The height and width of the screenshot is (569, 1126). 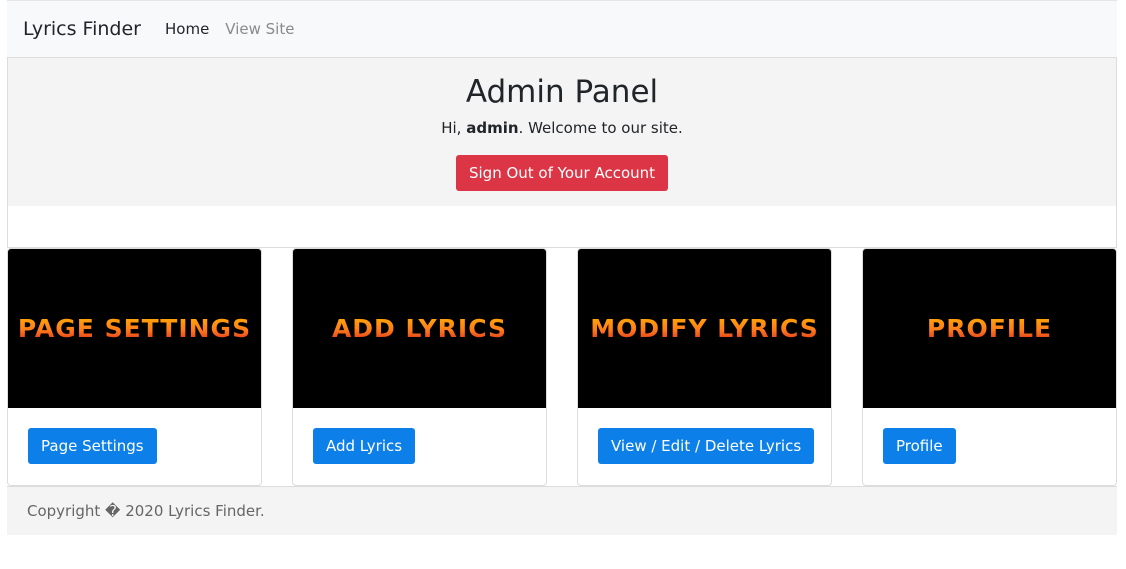 I want to click on card-image-add-lyrics: ADD LYRICS, so click(x=419, y=328).